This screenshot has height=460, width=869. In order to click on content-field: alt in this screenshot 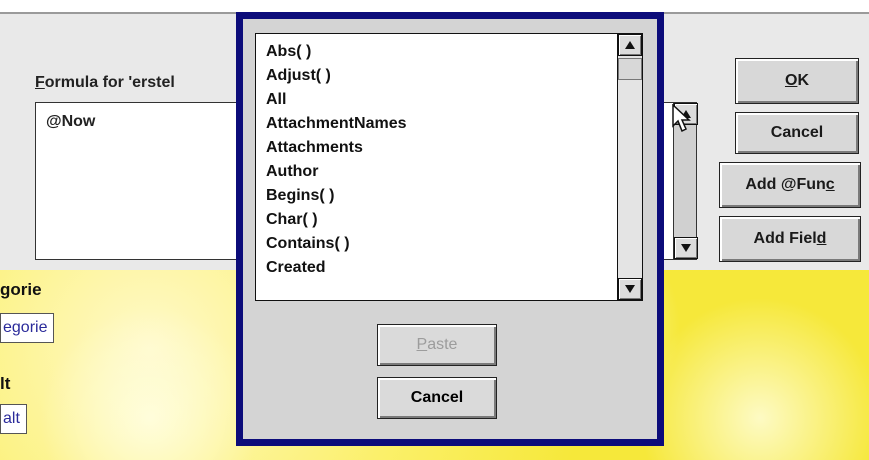, I will do `click(13, 419)`.